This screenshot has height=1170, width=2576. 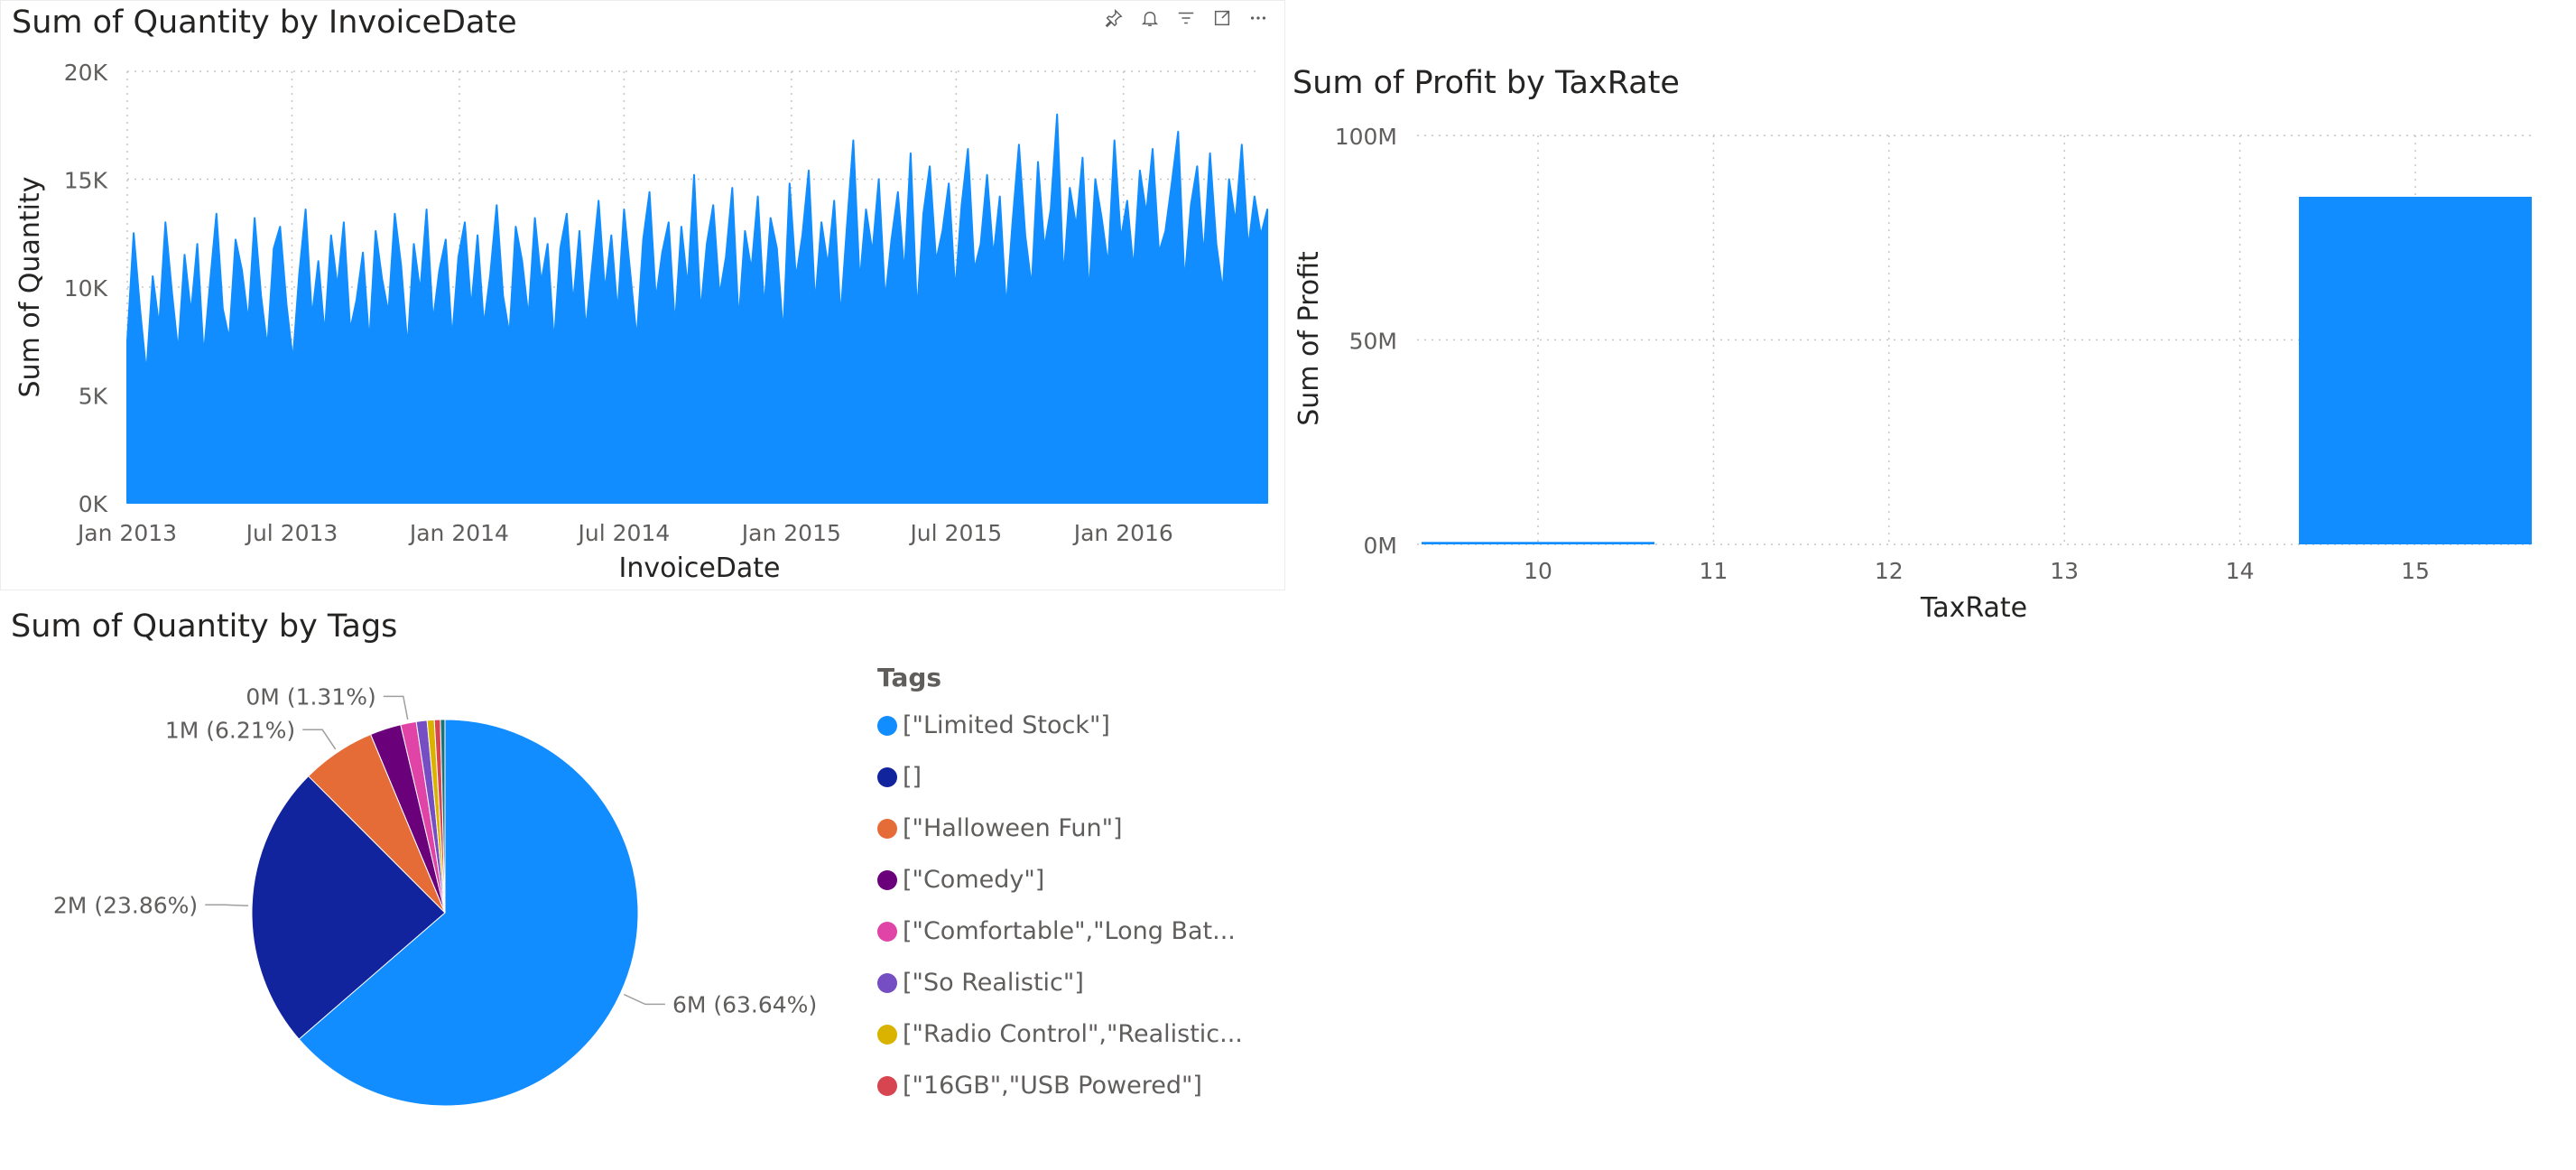 I want to click on pie-data-label: 2M (23.86%), so click(x=125, y=905).